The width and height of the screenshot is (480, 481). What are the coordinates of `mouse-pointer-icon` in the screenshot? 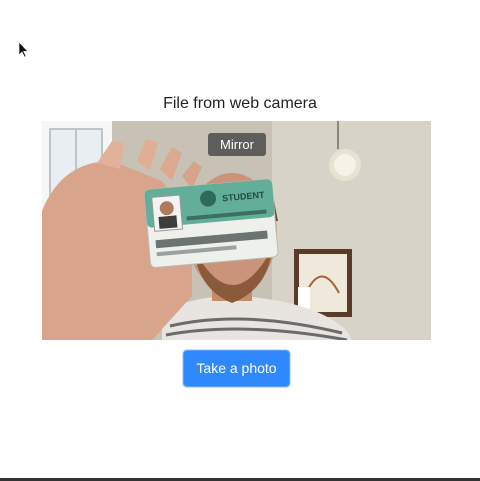 It's located at (24, 50).